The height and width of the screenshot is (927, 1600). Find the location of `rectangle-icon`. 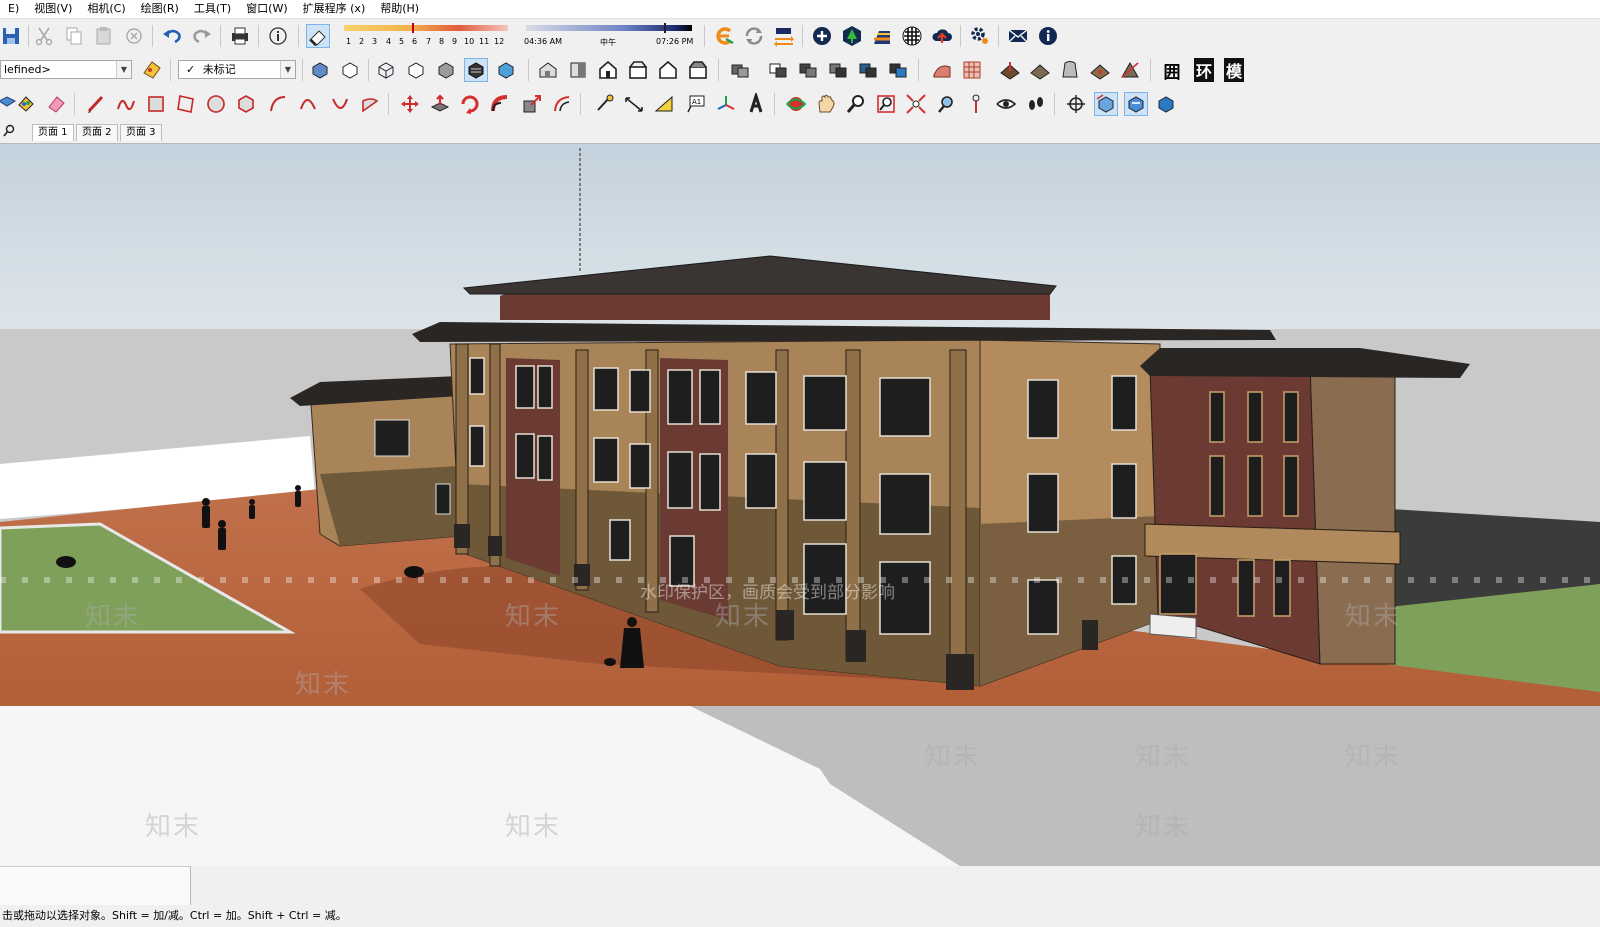

rectangle-icon is located at coordinates (156, 104).